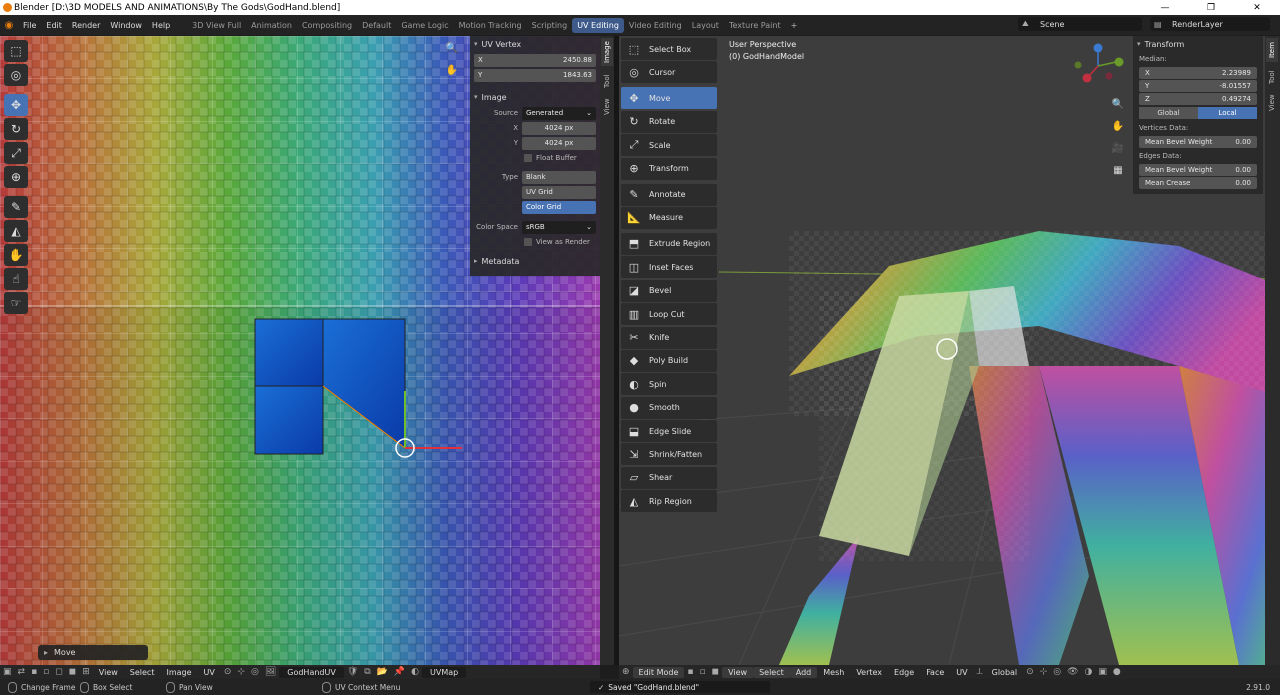  Describe the element at coordinates (669, 501) in the screenshot. I see `tool-rip-region: ◭ Rip Region` at that location.